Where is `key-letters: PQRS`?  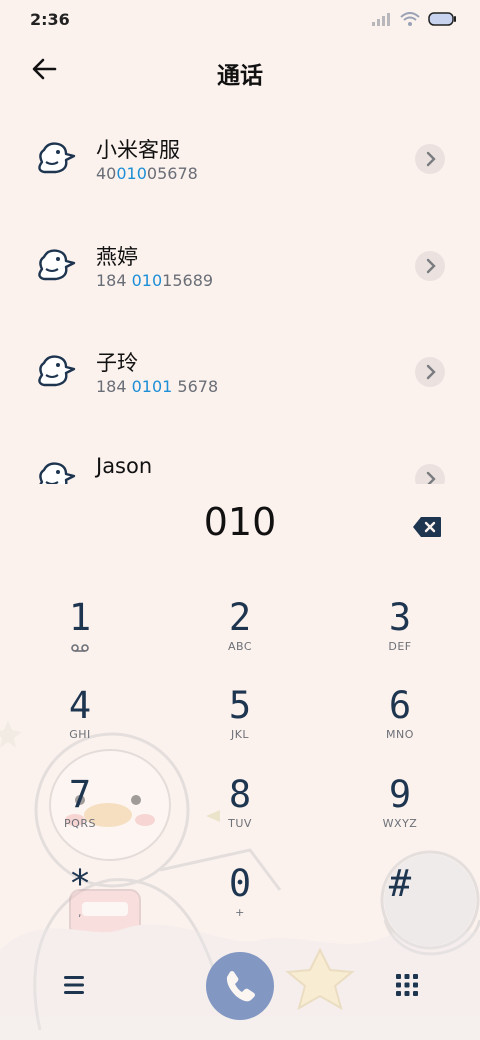 key-letters: PQRS is located at coordinates (80, 823).